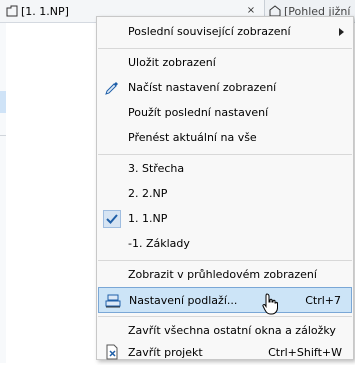  What do you see at coordinates (45, 11) in the screenshot?
I see `tab-title: [1. 1.NP]` at bounding box center [45, 11].